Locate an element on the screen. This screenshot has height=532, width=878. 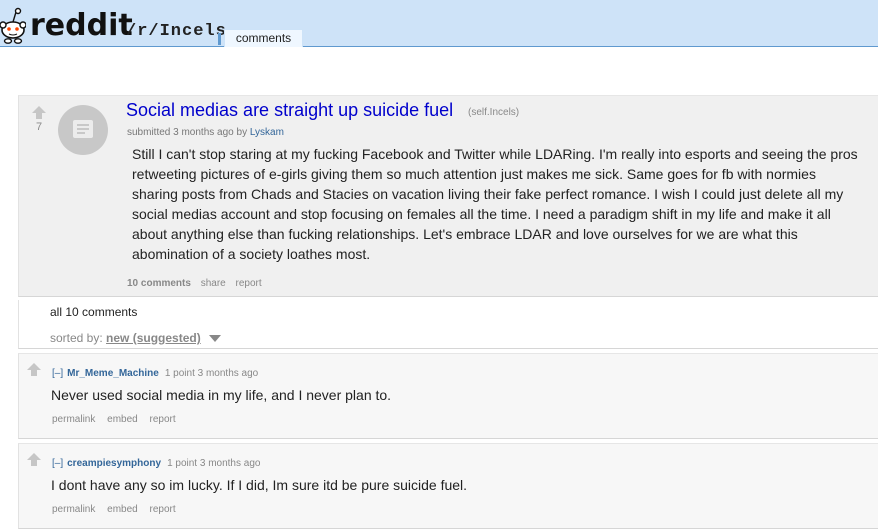
comment-tagline: [–] creampiesymphony 1 point 3 months ago is located at coordinates (156, 463).